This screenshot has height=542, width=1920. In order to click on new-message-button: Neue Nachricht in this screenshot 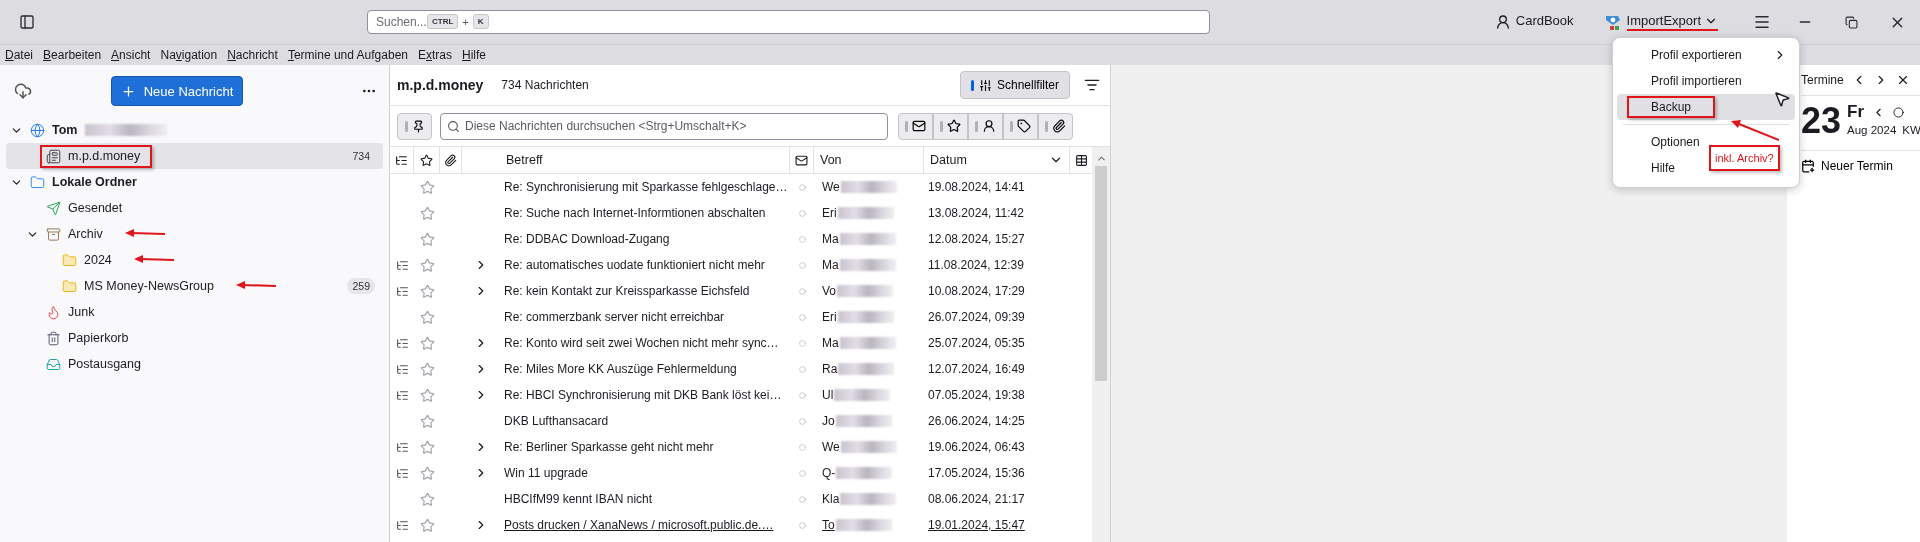, I will do `click(177, 91)`.